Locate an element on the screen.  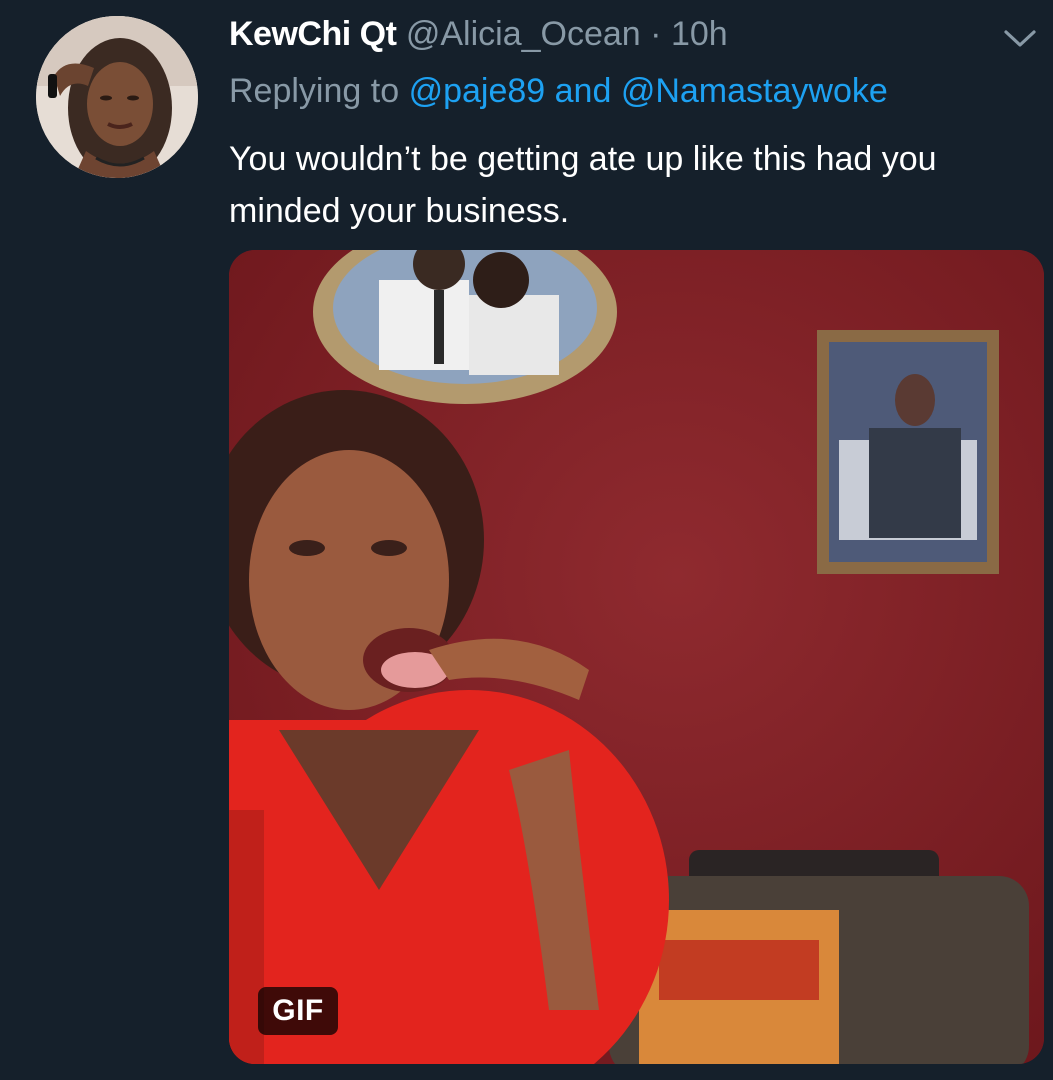
display-name: KewChi Qt is located at coordinates (313, 34).